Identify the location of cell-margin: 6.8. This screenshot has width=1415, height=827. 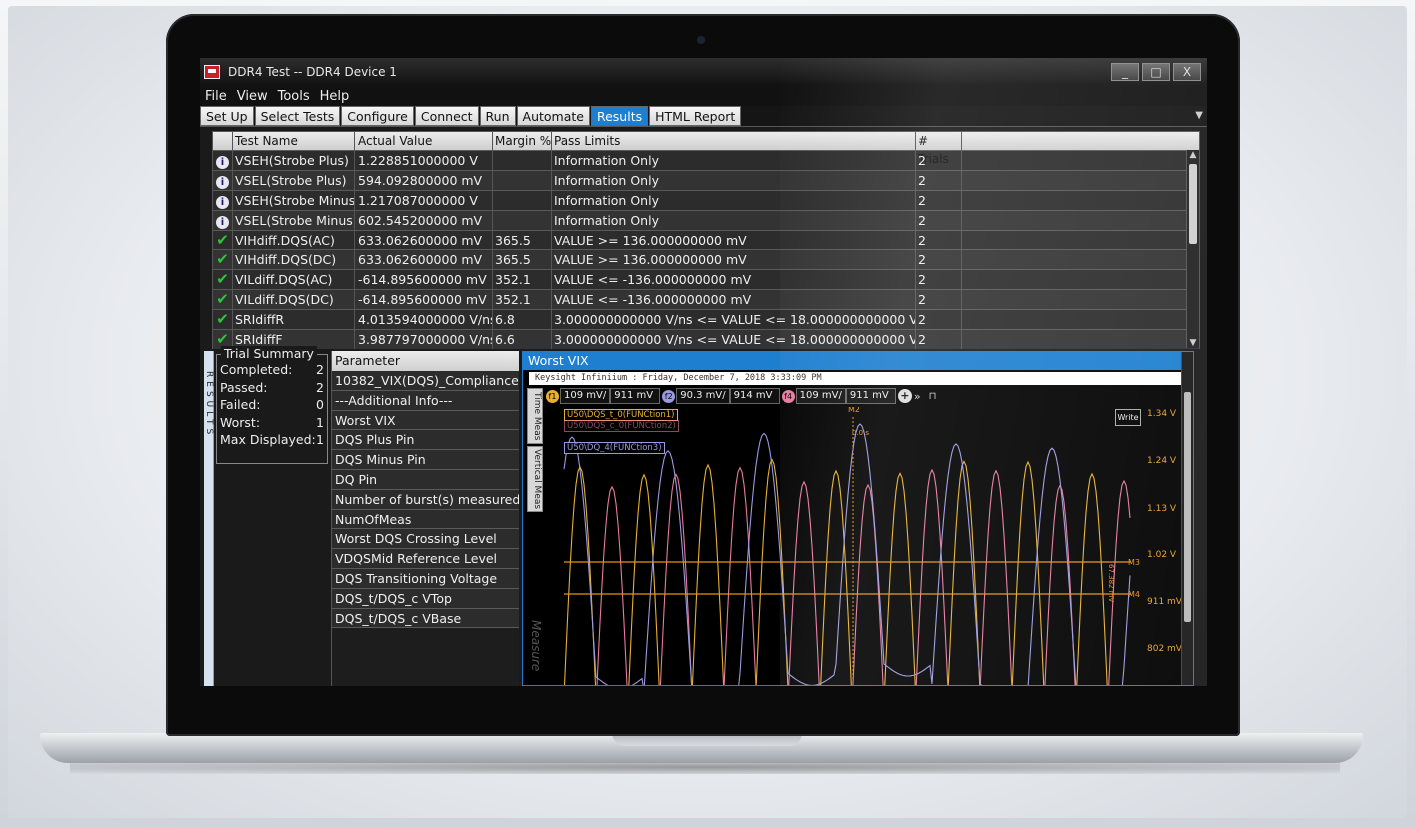
(522, 320).